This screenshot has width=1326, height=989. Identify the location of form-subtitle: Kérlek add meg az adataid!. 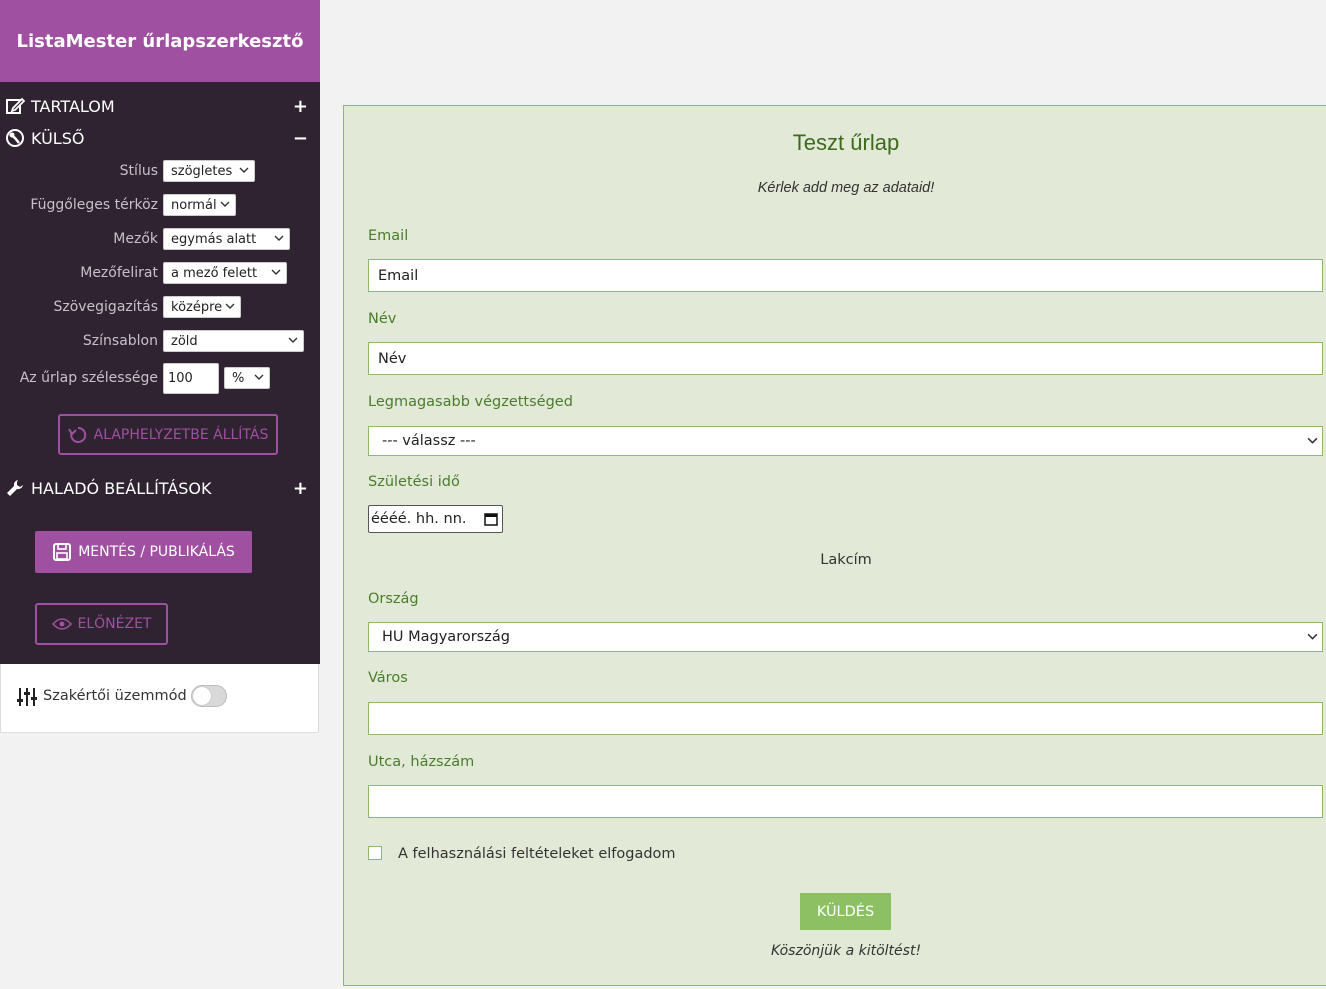
(846, 188).